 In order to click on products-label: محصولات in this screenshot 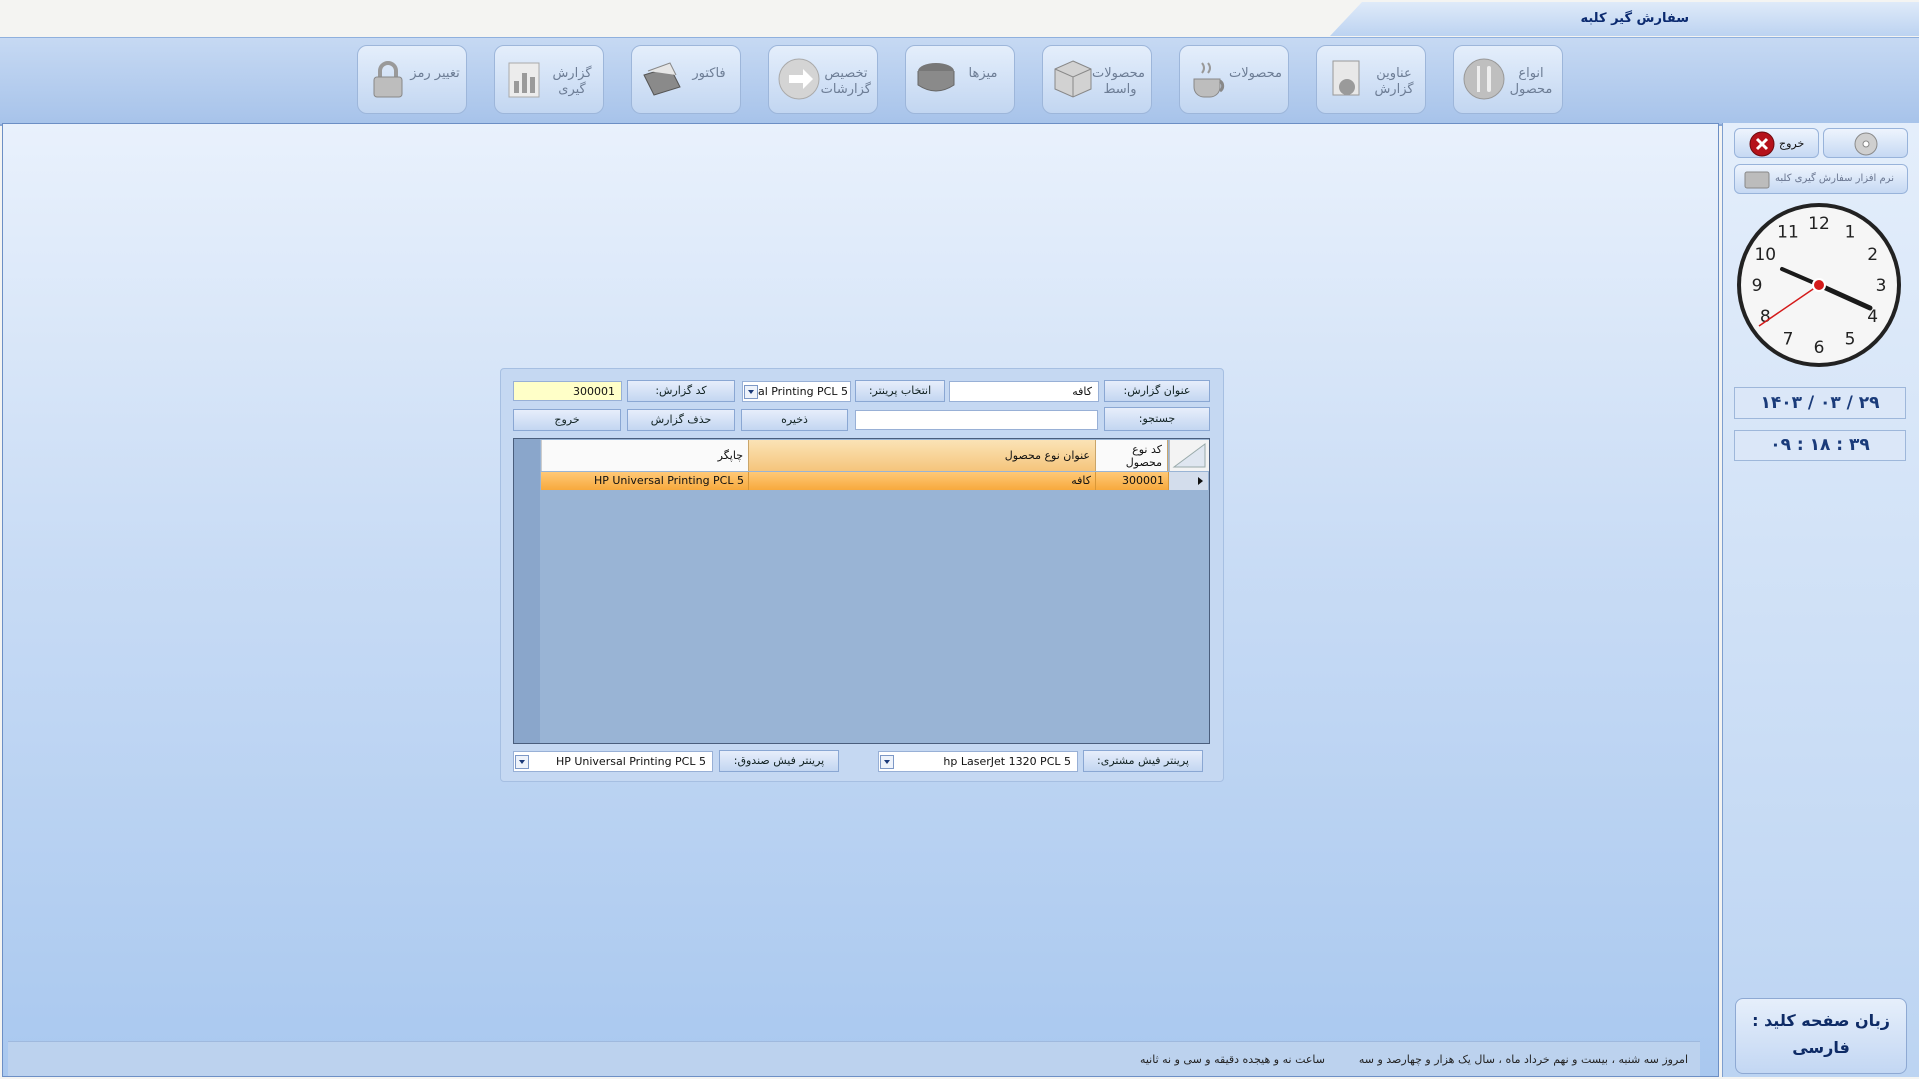, I will do `click(1255, 73)`.